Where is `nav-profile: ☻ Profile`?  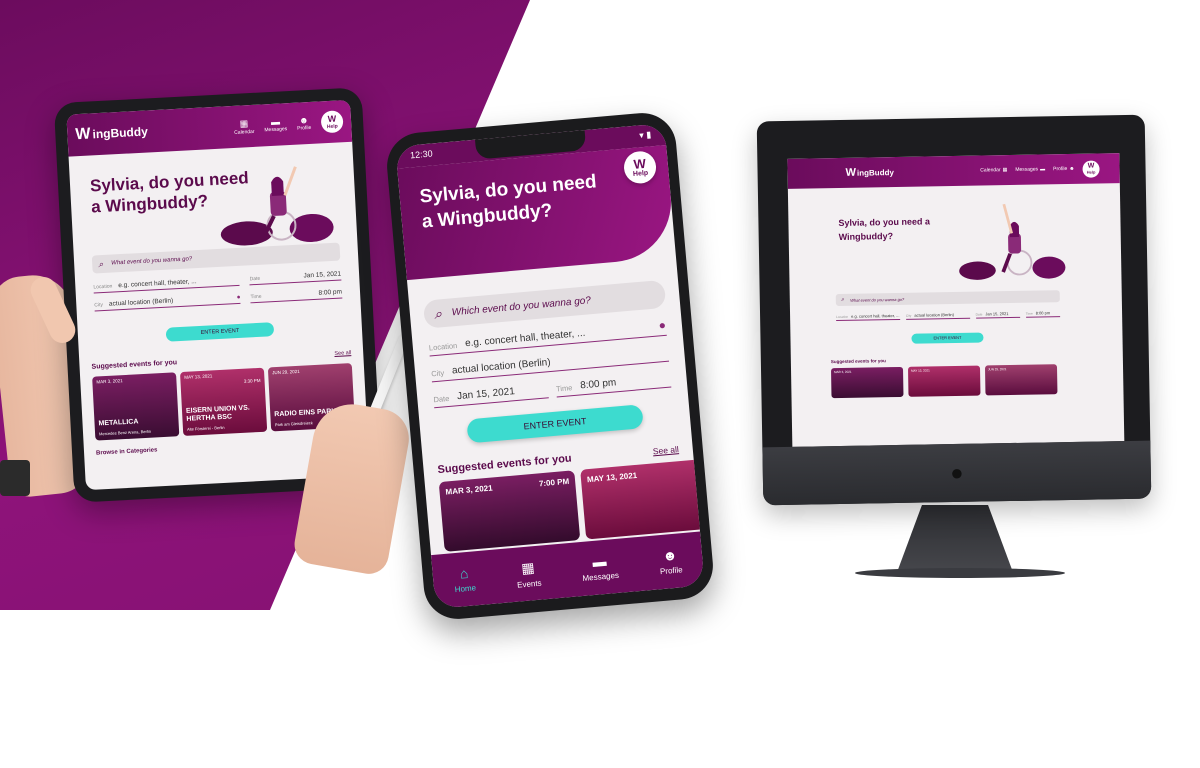
nav-profile: ☻ Profile is located at coordinates (304, 123).